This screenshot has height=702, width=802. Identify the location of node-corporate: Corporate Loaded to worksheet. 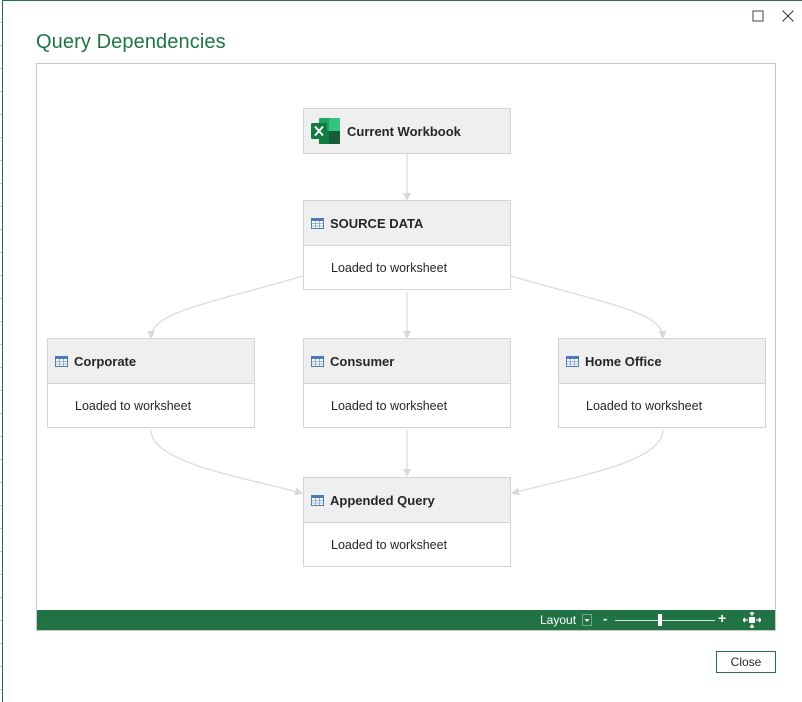
(151, 383).